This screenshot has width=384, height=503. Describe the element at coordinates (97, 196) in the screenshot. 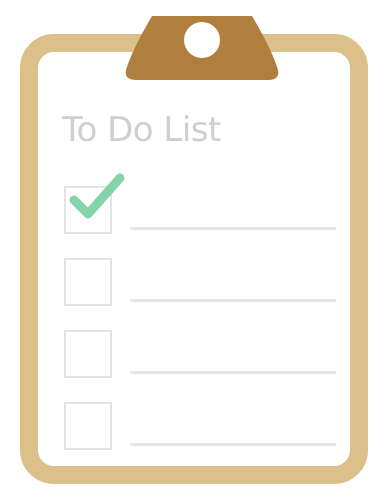

I see `checkmark-icon` at that location.